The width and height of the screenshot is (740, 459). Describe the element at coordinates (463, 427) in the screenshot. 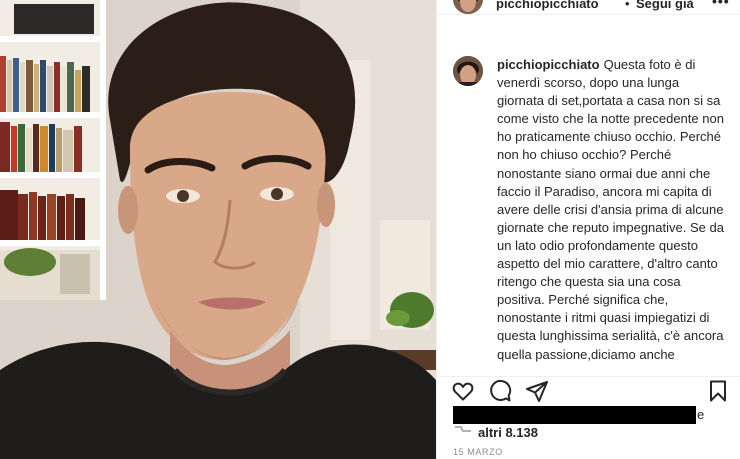

I see `partially-hidden-avatar` at that location.